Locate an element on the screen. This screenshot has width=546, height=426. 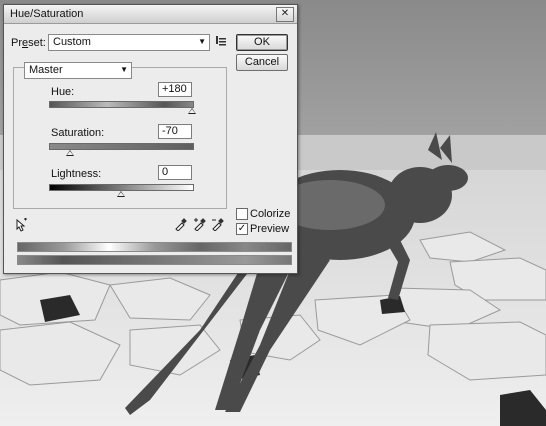
ok-button: OK is located at coordinates (262, 42).